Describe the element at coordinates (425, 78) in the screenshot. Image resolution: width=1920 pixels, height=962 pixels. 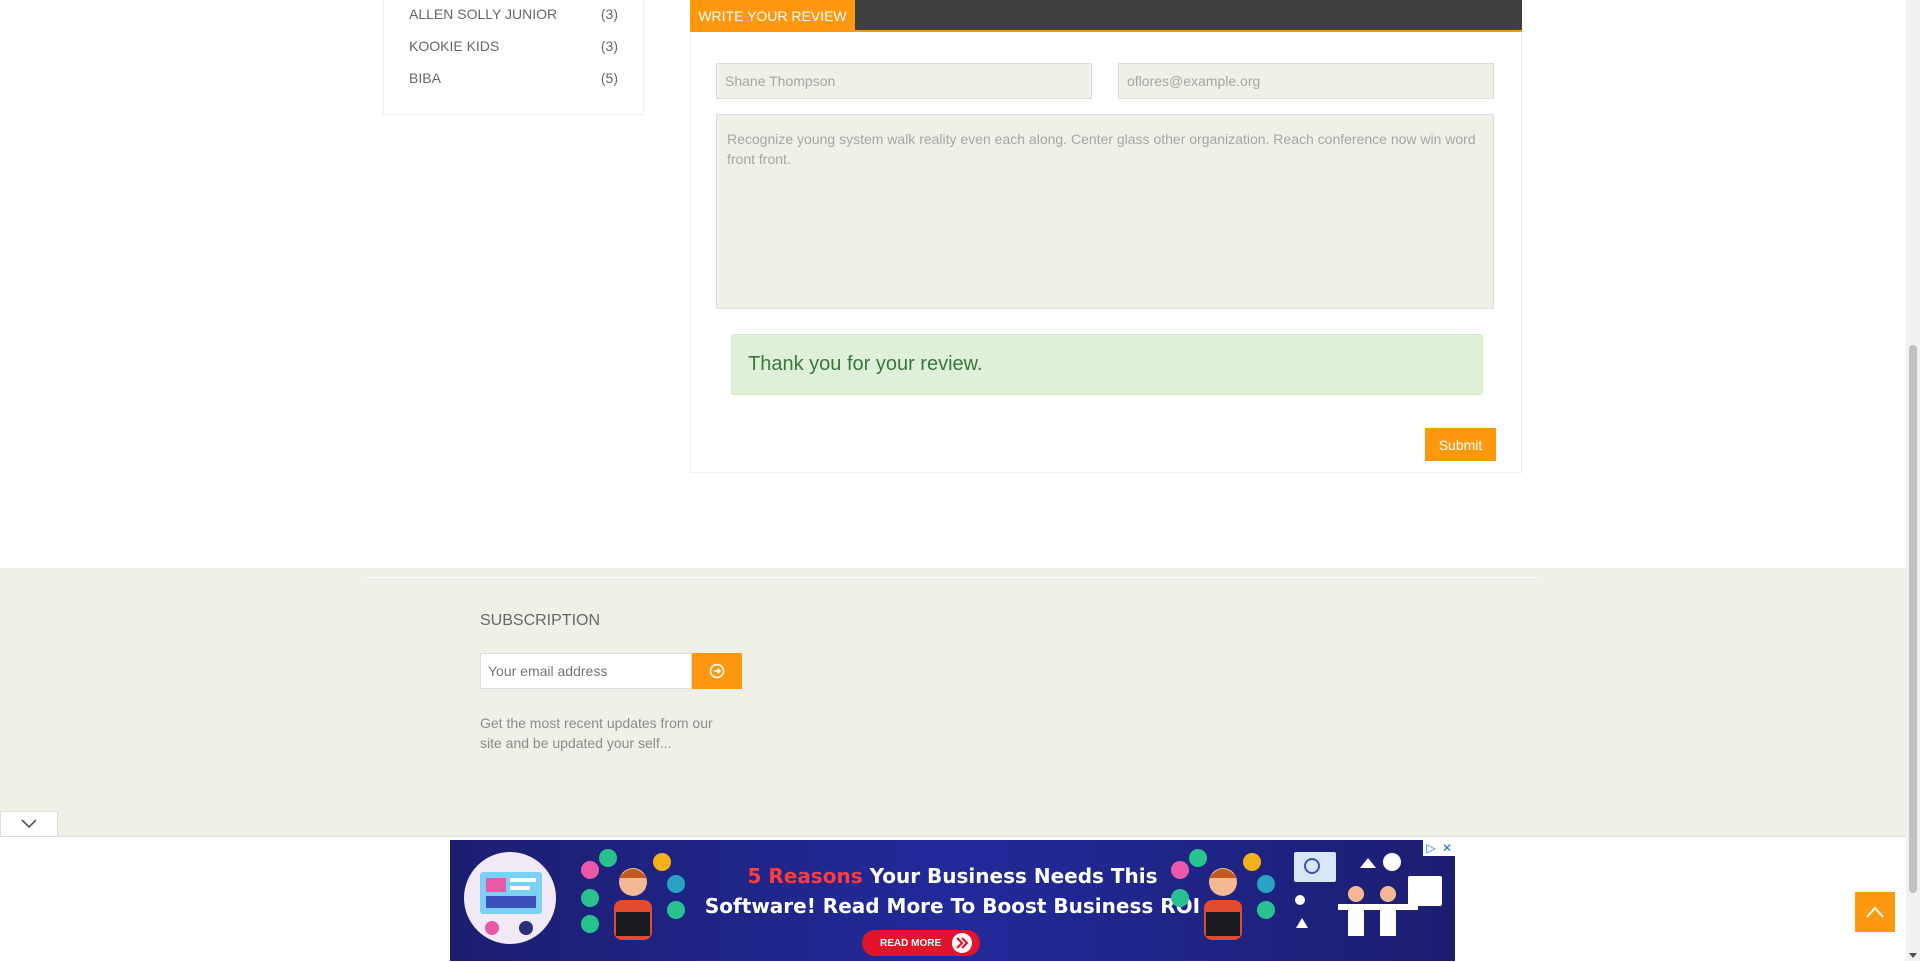
I see `brand-name: BIBA` at that location.